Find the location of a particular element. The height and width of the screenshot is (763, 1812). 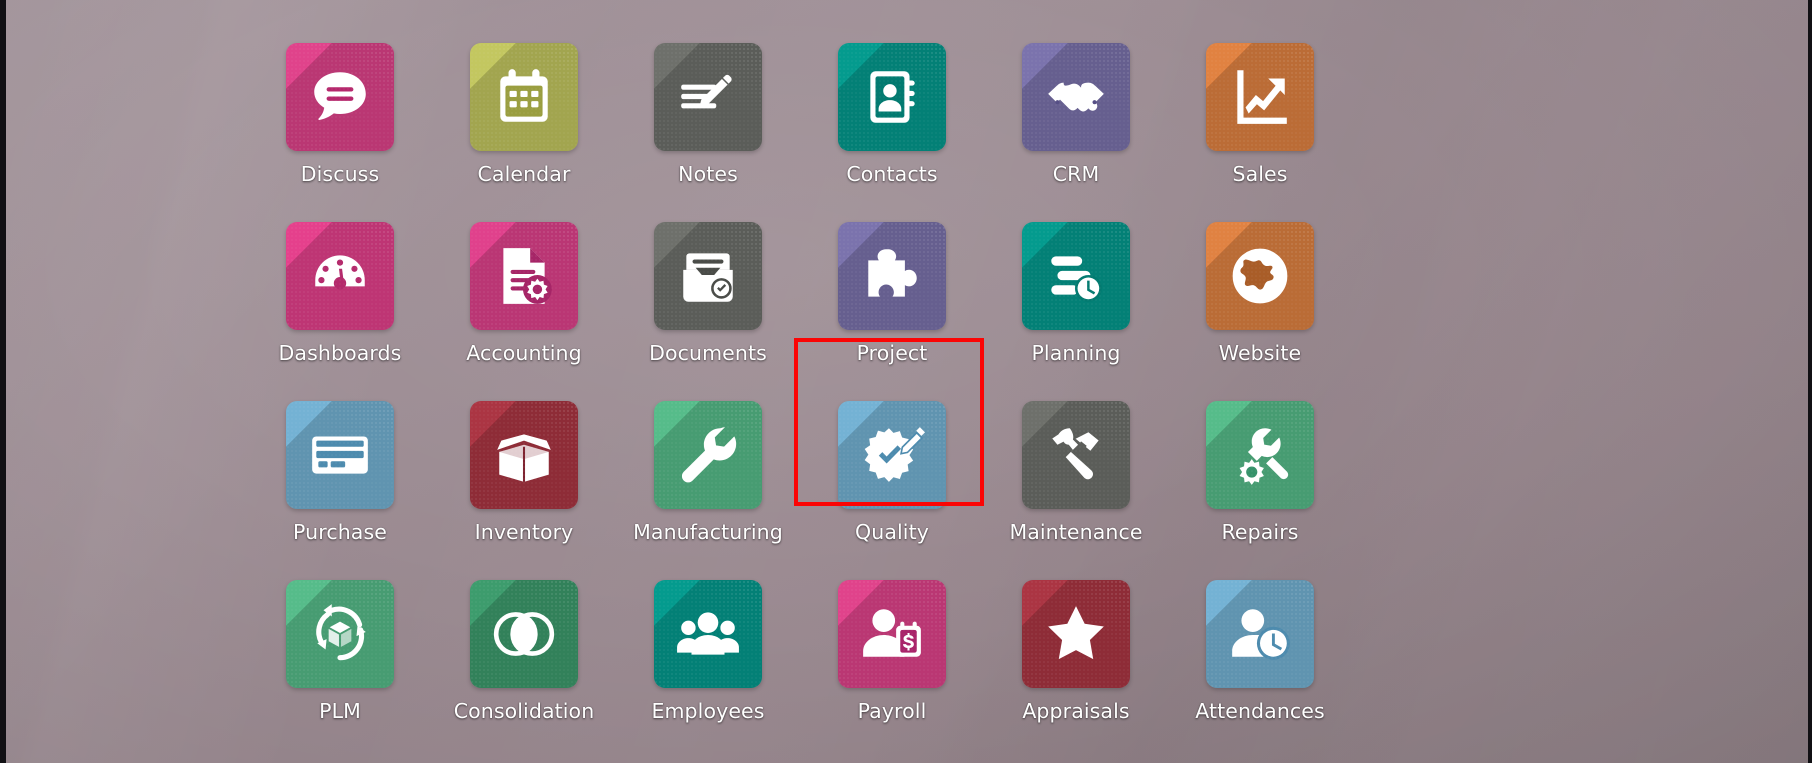

app-label: Calendar is located at coordinates (524, 174).